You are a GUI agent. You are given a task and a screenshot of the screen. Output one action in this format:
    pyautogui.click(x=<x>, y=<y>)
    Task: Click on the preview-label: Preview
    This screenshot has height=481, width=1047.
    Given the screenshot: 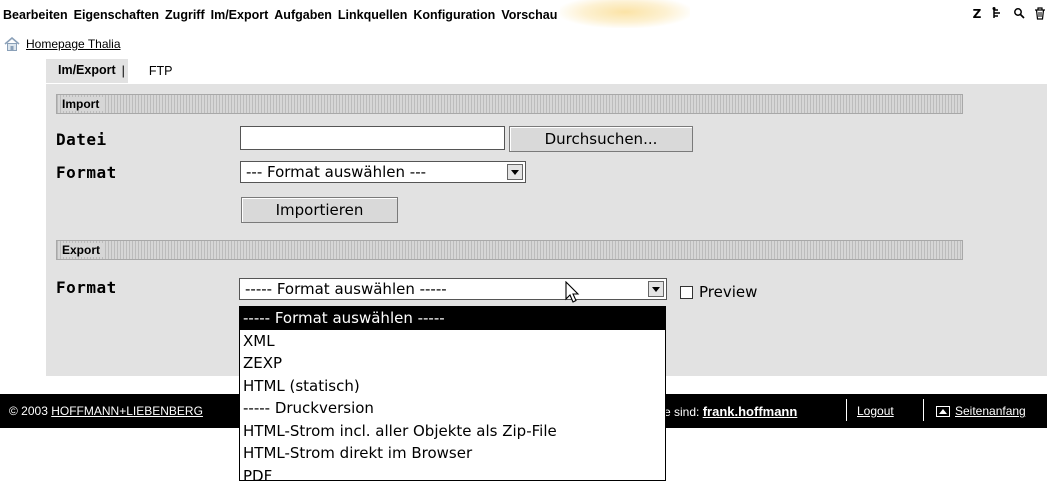 What is the action you would take?
    pyautogui.click(x=728, y=292)
    